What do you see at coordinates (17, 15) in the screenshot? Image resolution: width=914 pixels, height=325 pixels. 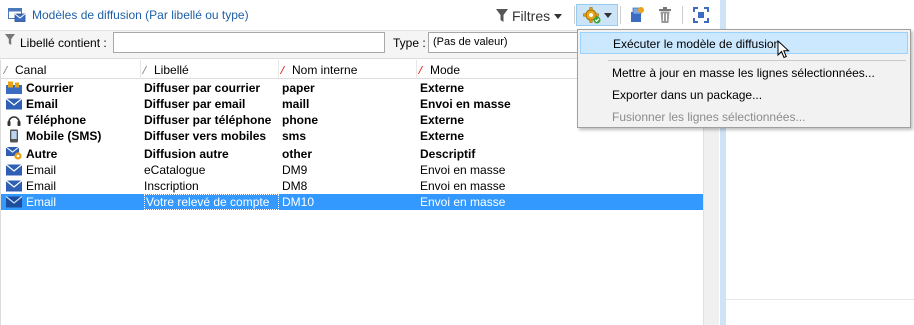 I see `delivery-template-icon` at bounding box center [17, 15].